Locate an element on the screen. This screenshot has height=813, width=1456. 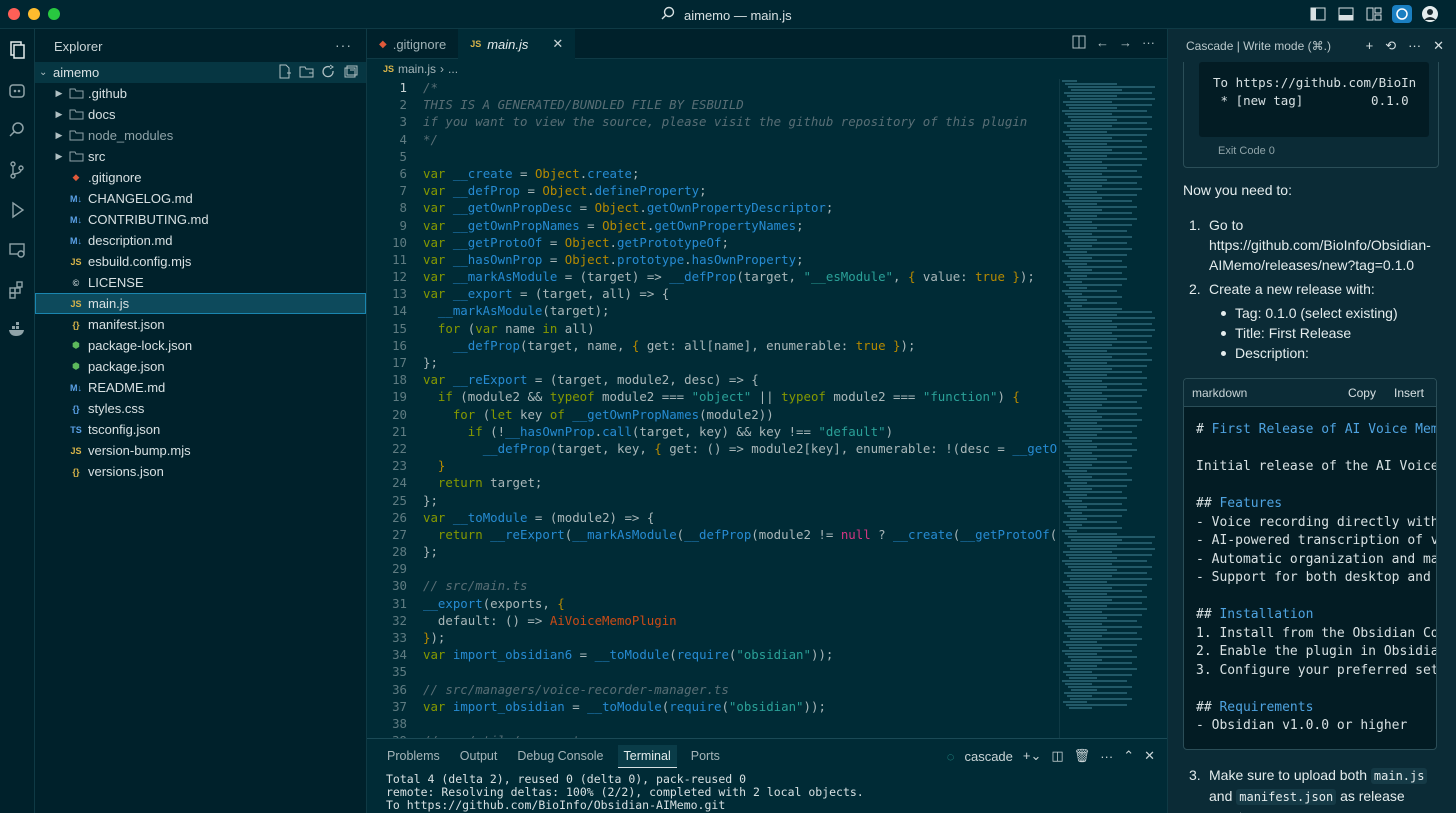
file-item: {} styles.css is located at coordinates (200, 408).